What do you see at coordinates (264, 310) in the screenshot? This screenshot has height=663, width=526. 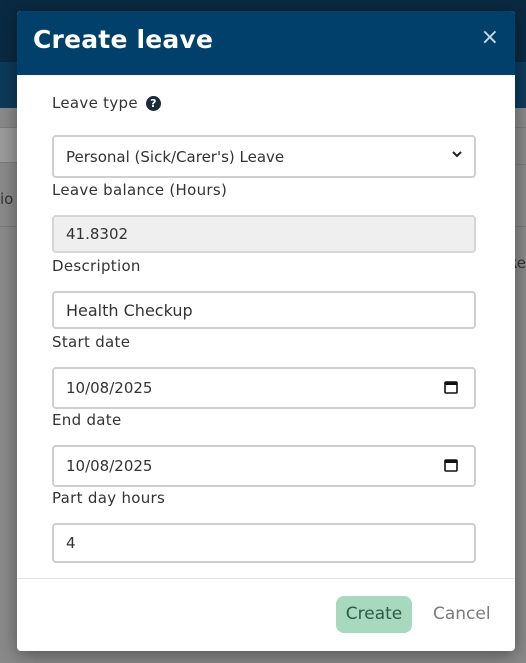 I see `description-input: Health Checkup` at bounding box center [264, 310].